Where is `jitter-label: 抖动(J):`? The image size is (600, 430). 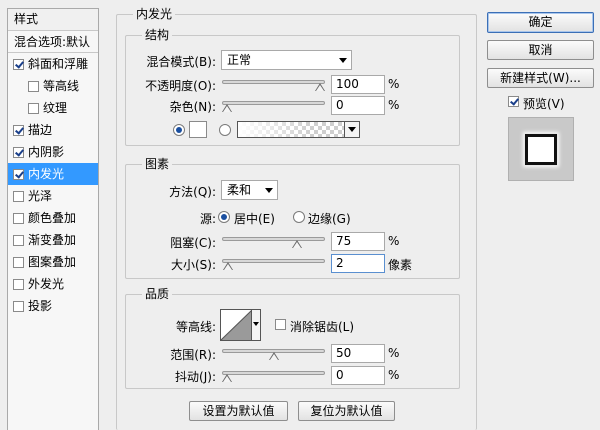 jitter-label: 抖动(J): is located at coordinates (195, 377).